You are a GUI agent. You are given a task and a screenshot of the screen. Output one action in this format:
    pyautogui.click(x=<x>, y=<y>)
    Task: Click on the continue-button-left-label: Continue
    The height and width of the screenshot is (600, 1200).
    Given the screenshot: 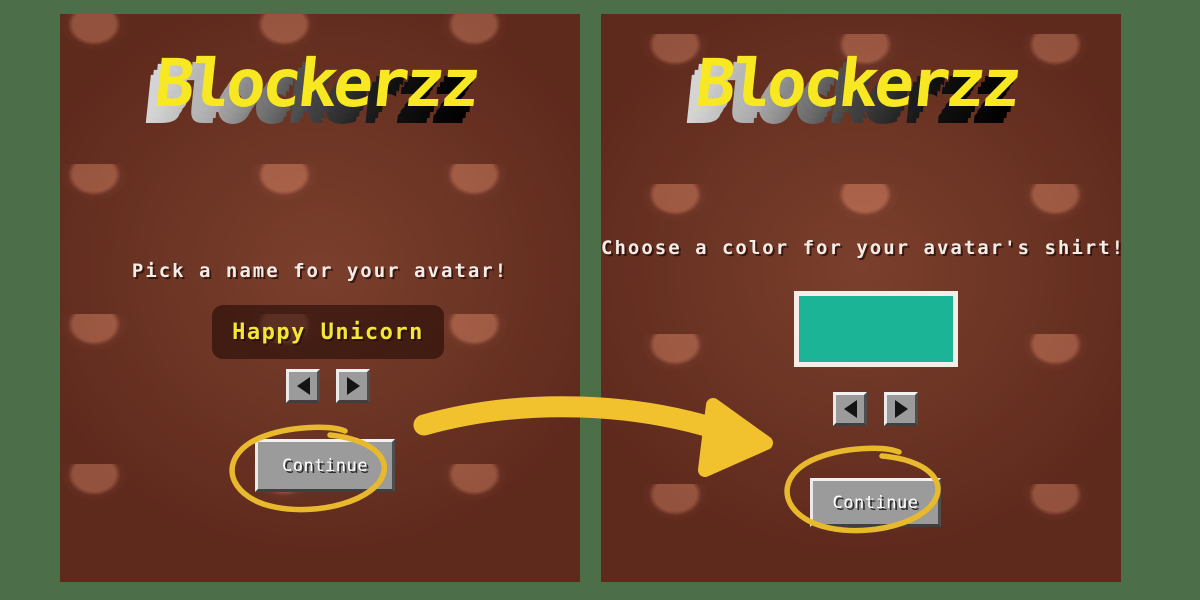 What is the action you would take?
    pyautogui.click(x=325, y=465)
    